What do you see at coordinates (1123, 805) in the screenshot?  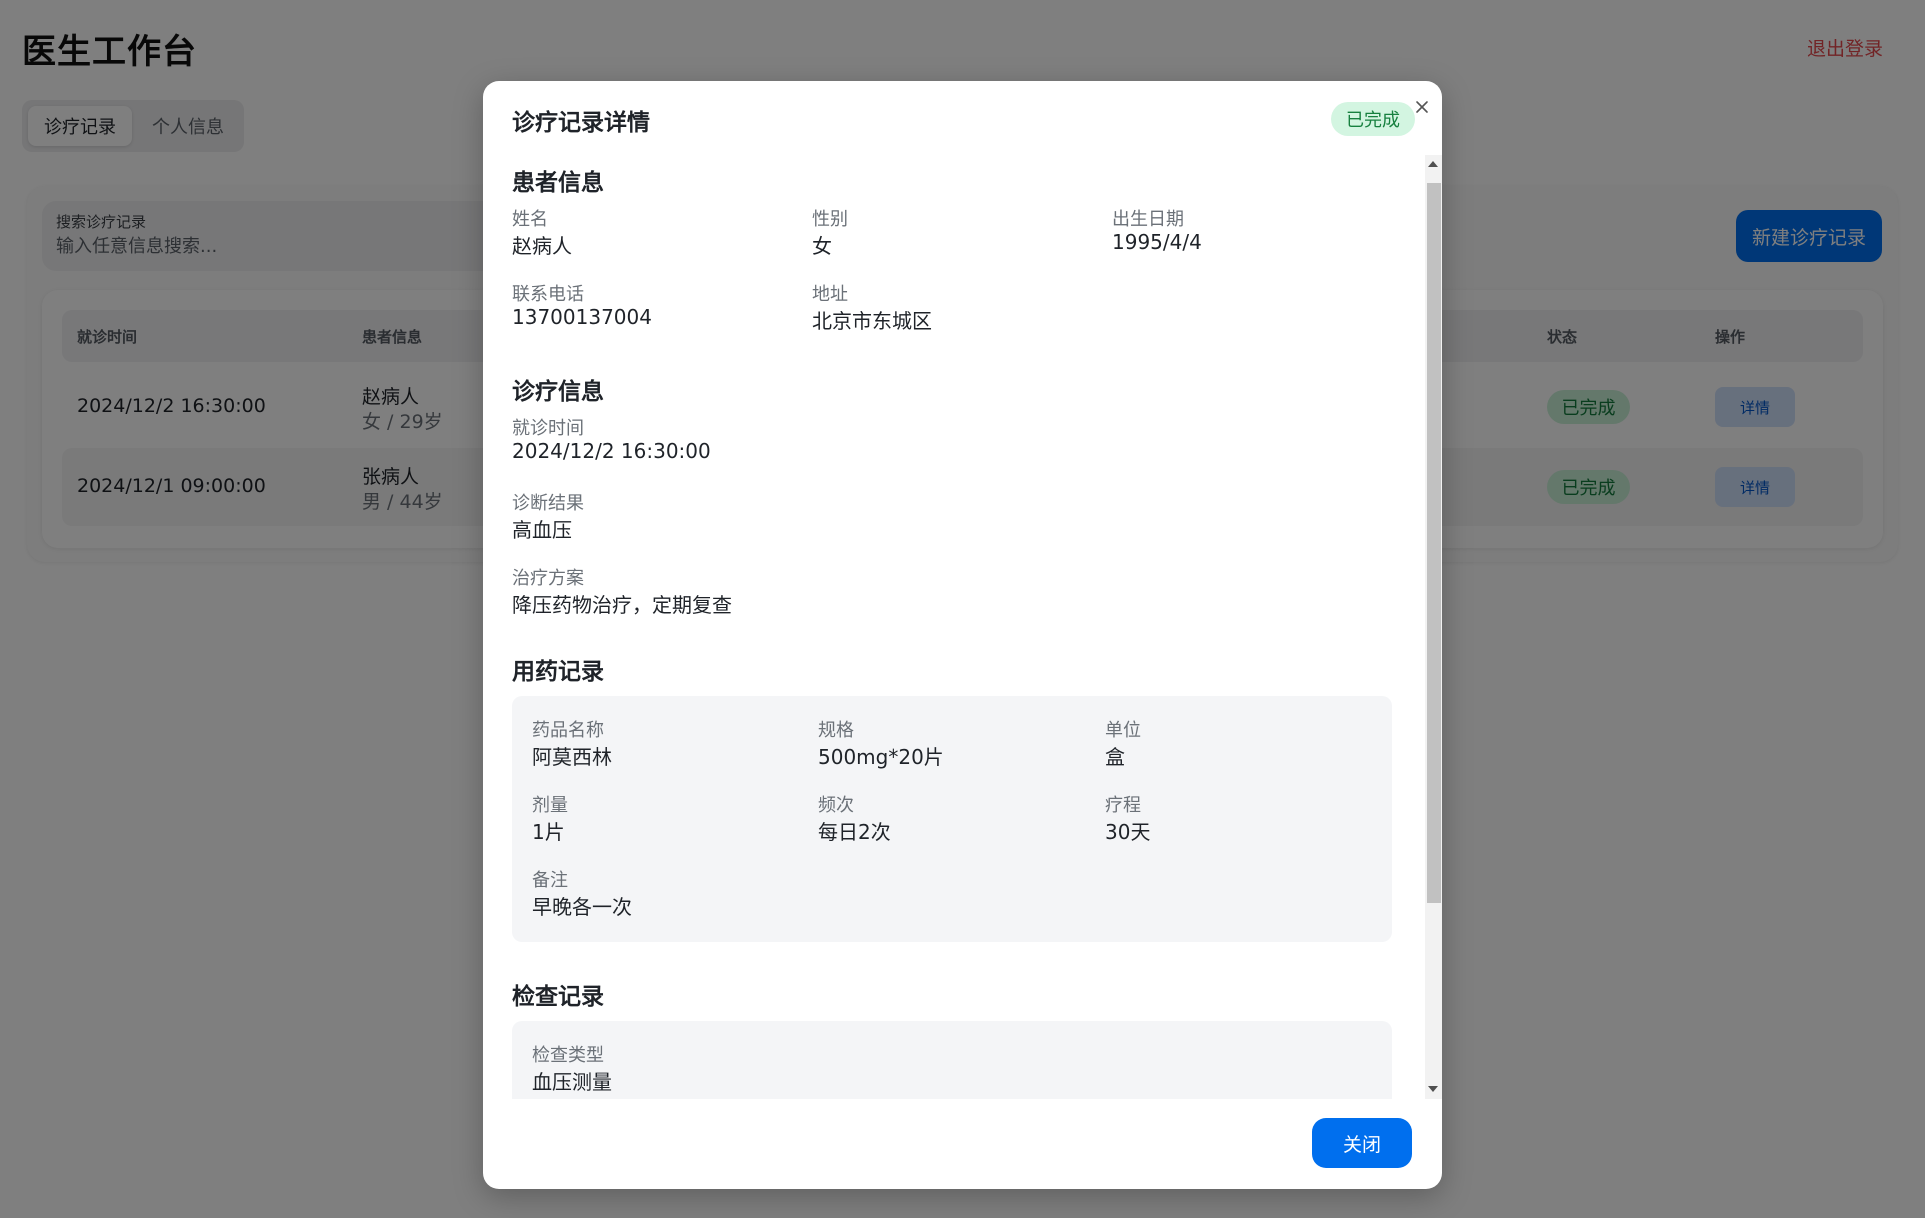 I see `field-label-course: 疗程` at bounding box center [1123, 805].